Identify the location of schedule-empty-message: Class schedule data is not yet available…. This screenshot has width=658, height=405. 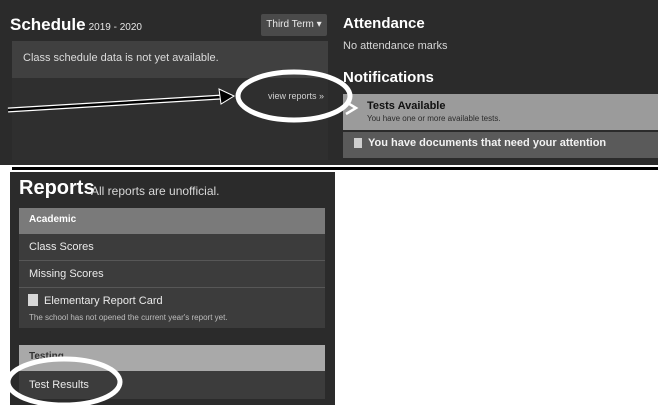
(121, 58).